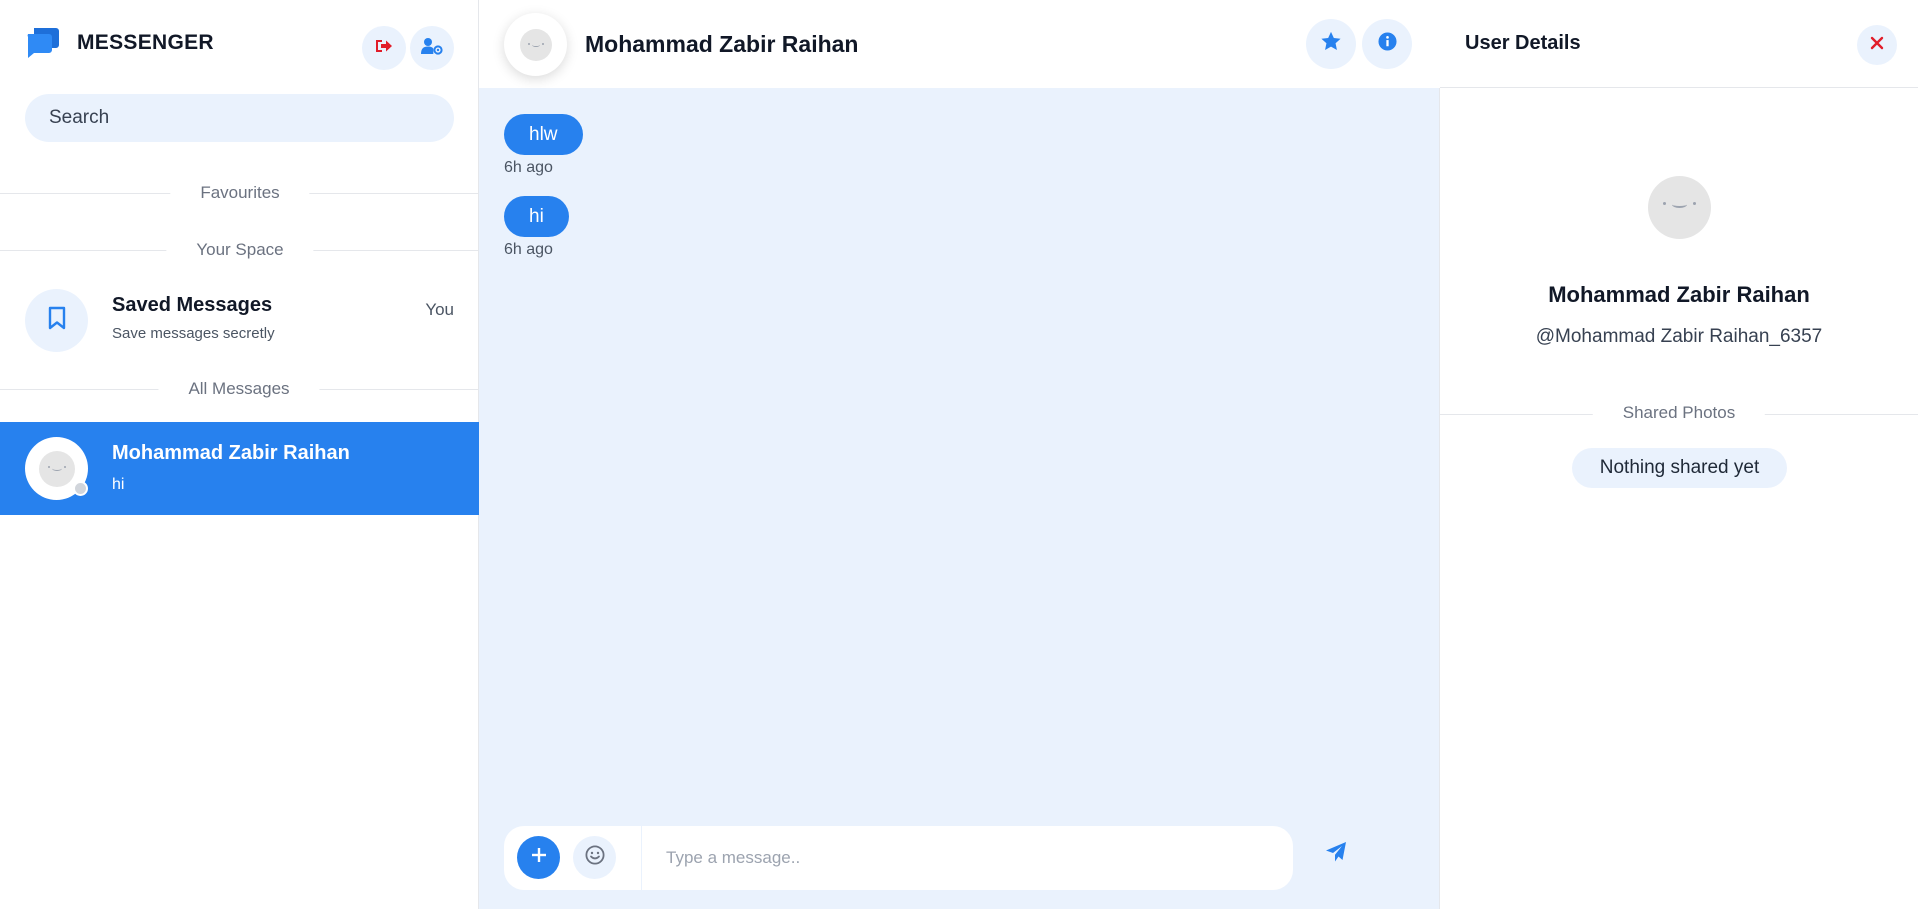 Image resolution: width=1918 pixels, height=909 pixels. I want to click on favorite-button, so click(1331, 44).